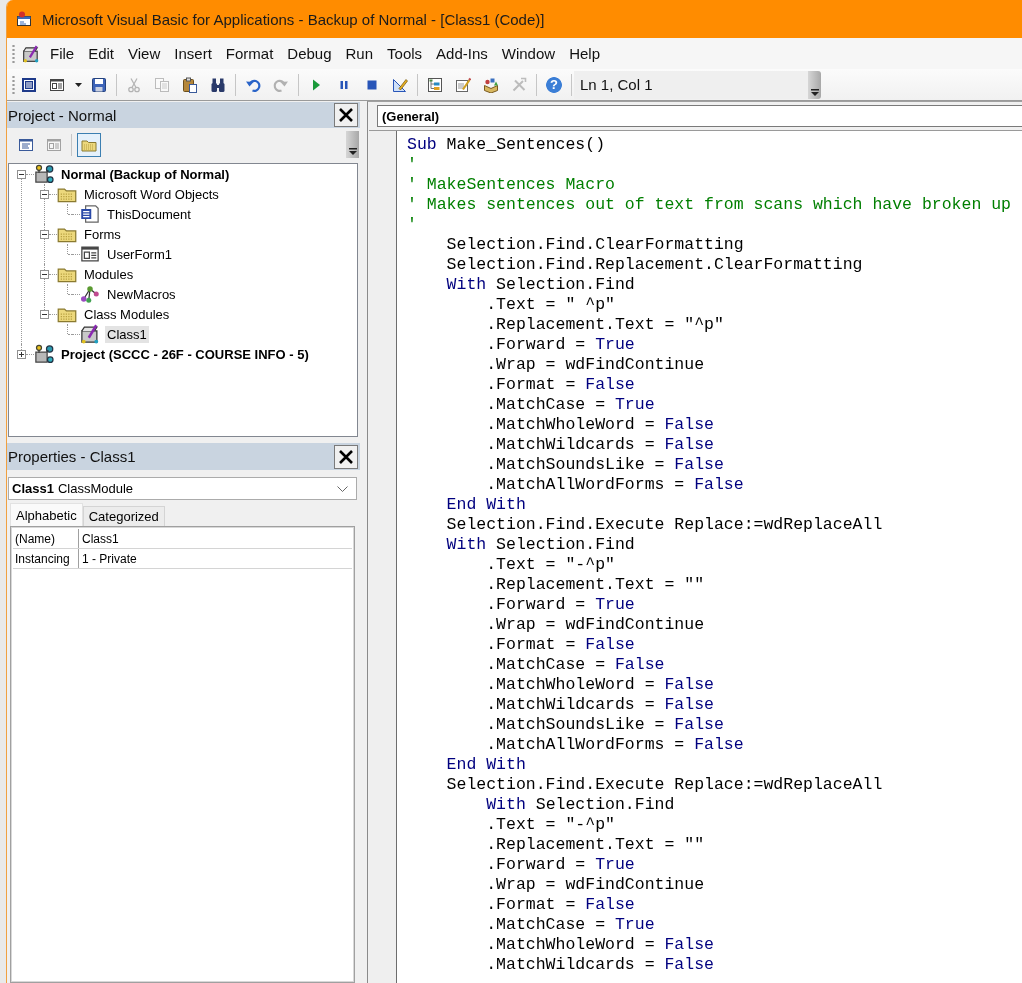 This screenshot has height=983, width=1022. I want to click on menu-item: Tools, so click(405, 53).